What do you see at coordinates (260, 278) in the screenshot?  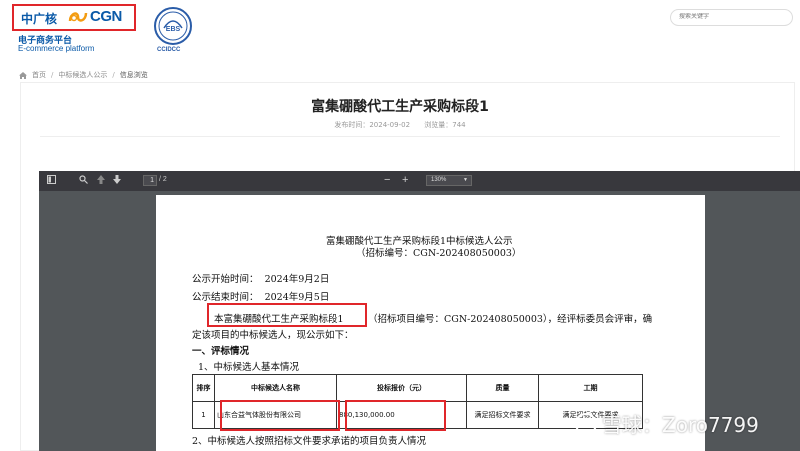 I see `start-line: 公示开始时间： 2024年9月2日` at bounding box center [260, 278].